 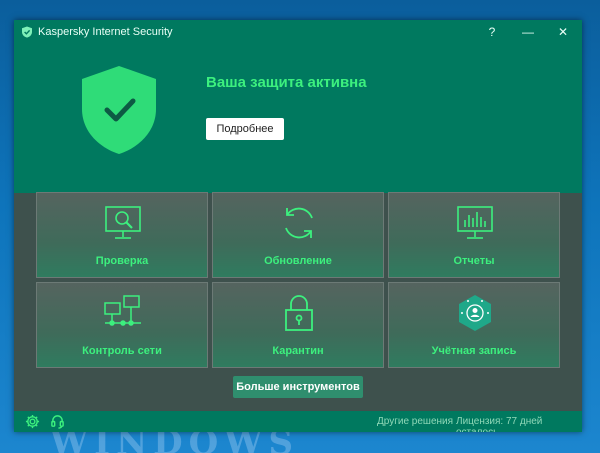 What do you see at coordinates (119, 110) in the screenshot?
I see `shield-check-icon` at bounding box center [119, 110].